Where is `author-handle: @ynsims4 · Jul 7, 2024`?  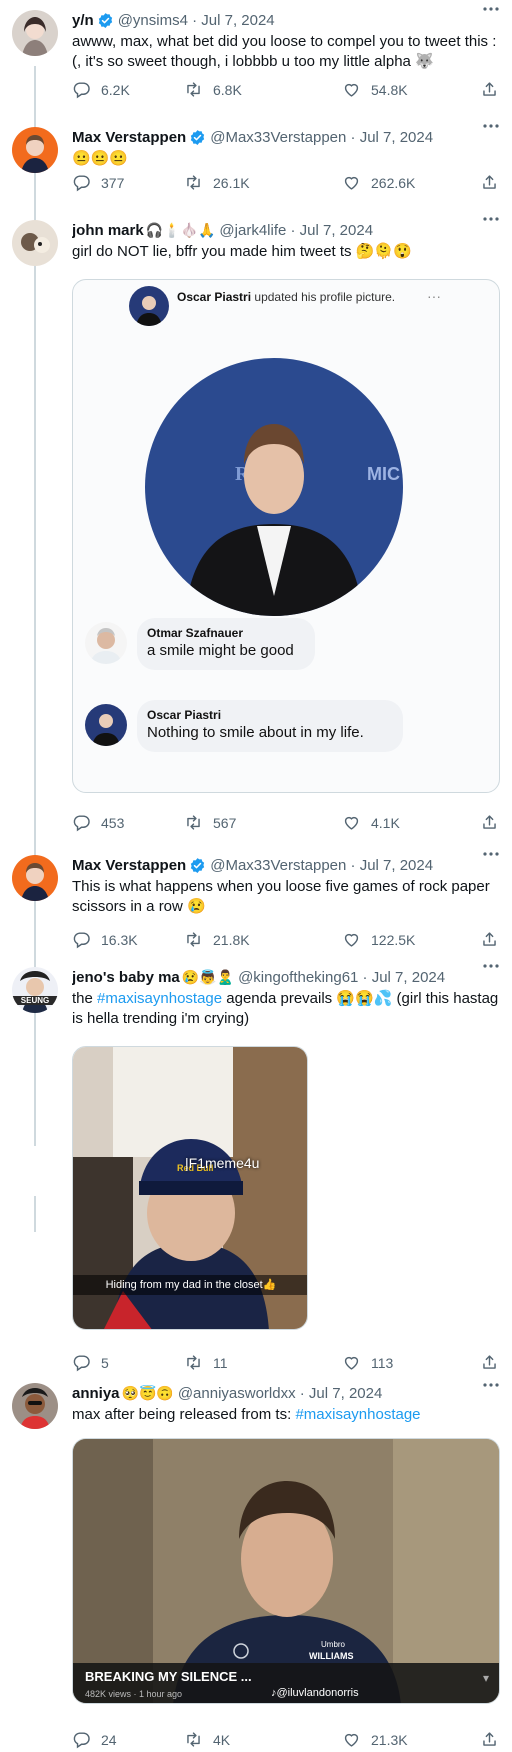 author-handle: @ynsims4 · Jul 7, 2024 is located at coordinates (196, 20).